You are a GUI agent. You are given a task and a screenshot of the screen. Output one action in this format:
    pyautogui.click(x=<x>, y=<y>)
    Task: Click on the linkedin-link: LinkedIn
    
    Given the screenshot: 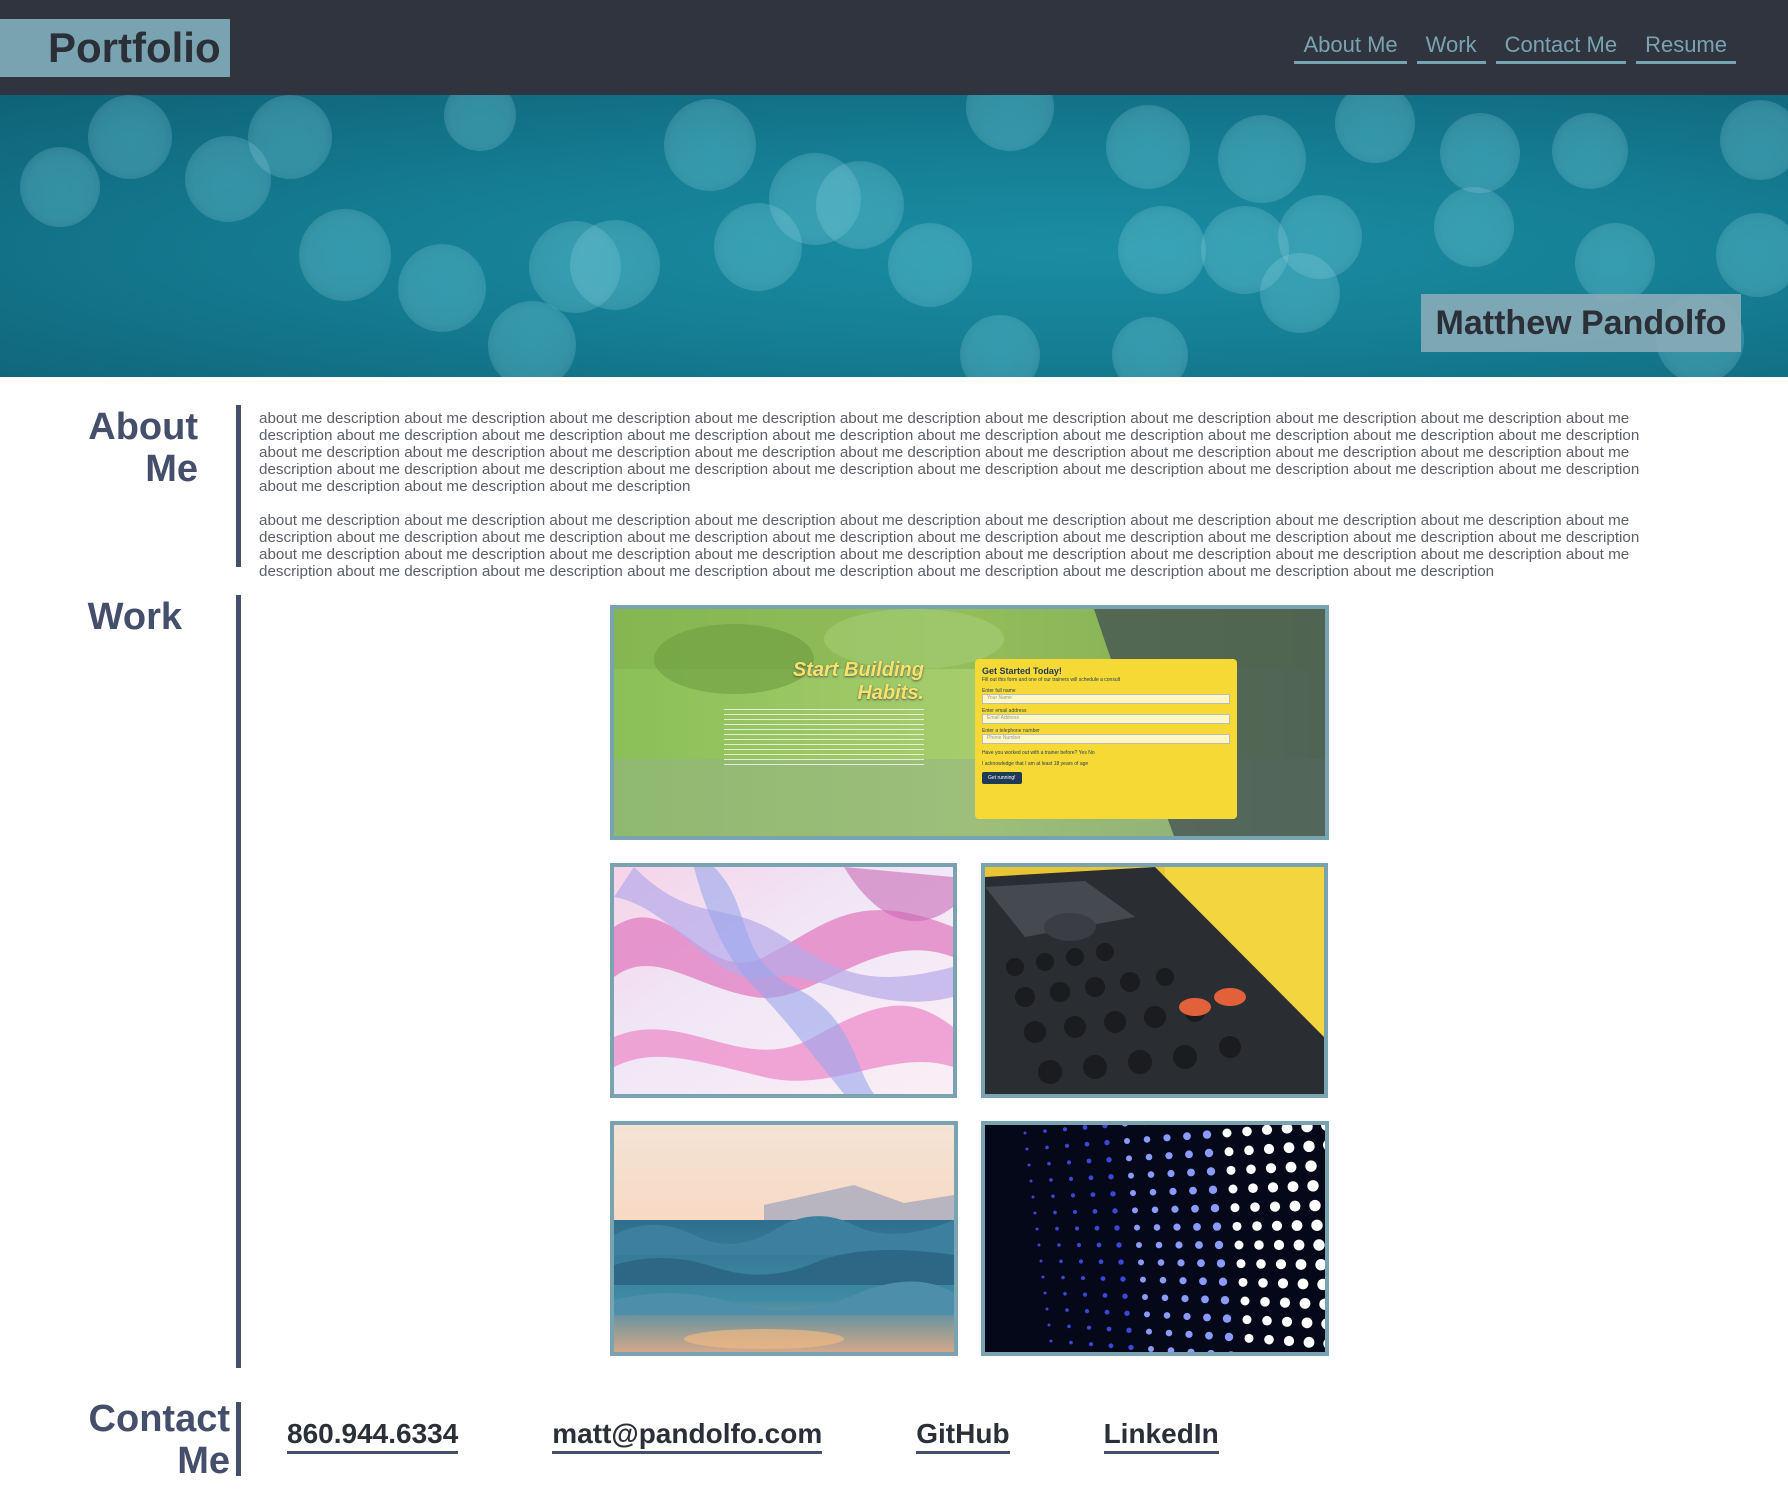 What is the action you would take?
    pyautogui.click(x=1161, y=1436)
    